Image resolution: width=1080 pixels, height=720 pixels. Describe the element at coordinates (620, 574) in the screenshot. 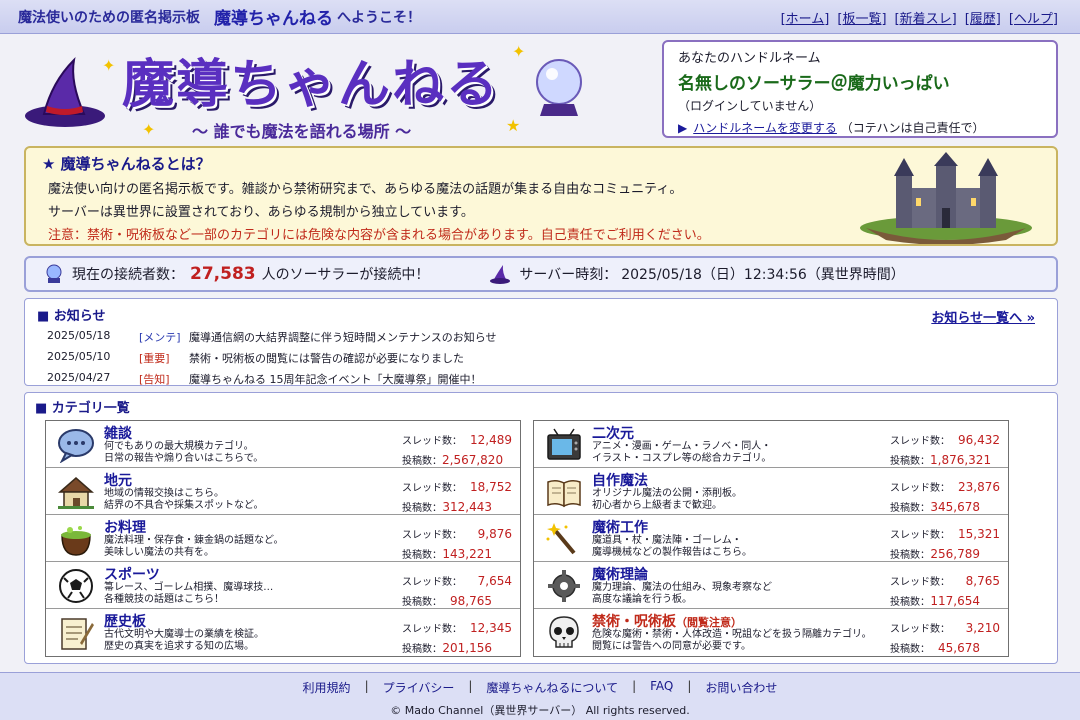

I see `category-name: 魔術理論` at that location.